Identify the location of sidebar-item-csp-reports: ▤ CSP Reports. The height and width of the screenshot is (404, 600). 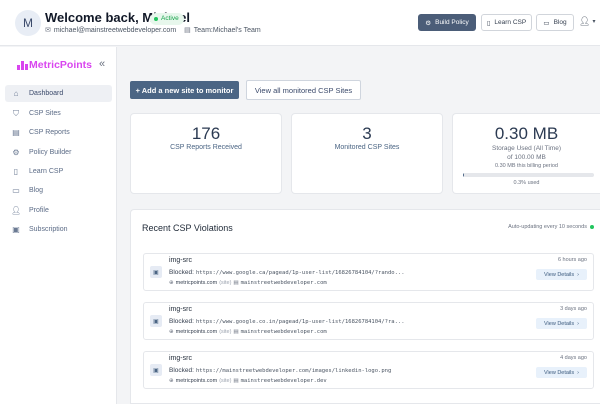
(58, 132).